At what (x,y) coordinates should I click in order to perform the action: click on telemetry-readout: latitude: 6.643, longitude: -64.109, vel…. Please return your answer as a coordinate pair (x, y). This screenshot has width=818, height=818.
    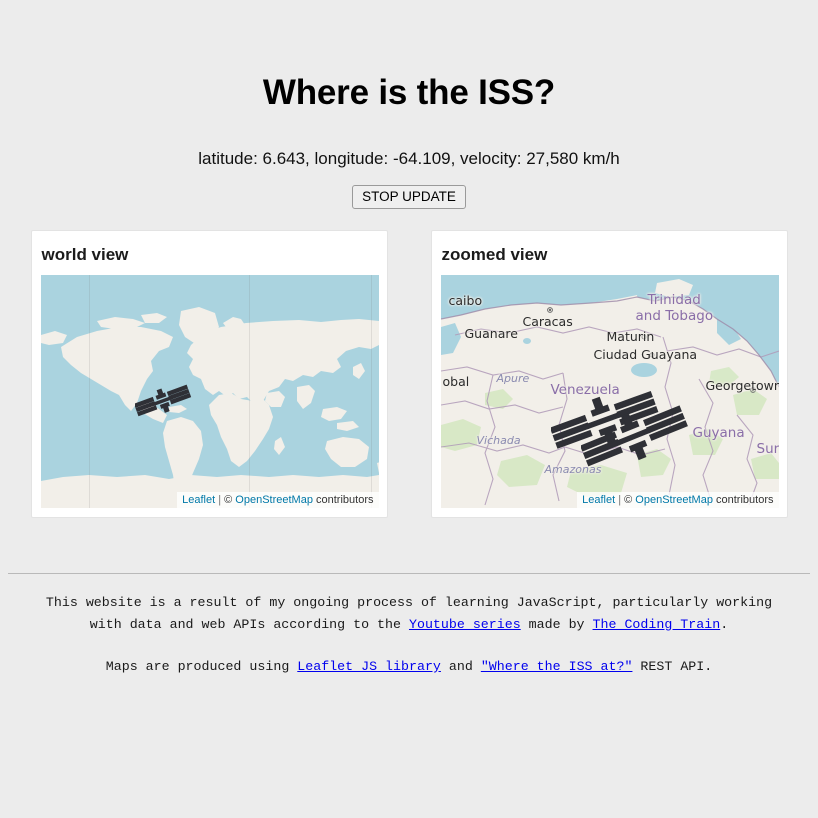
    Looking at the image, I should click on (409, 158).